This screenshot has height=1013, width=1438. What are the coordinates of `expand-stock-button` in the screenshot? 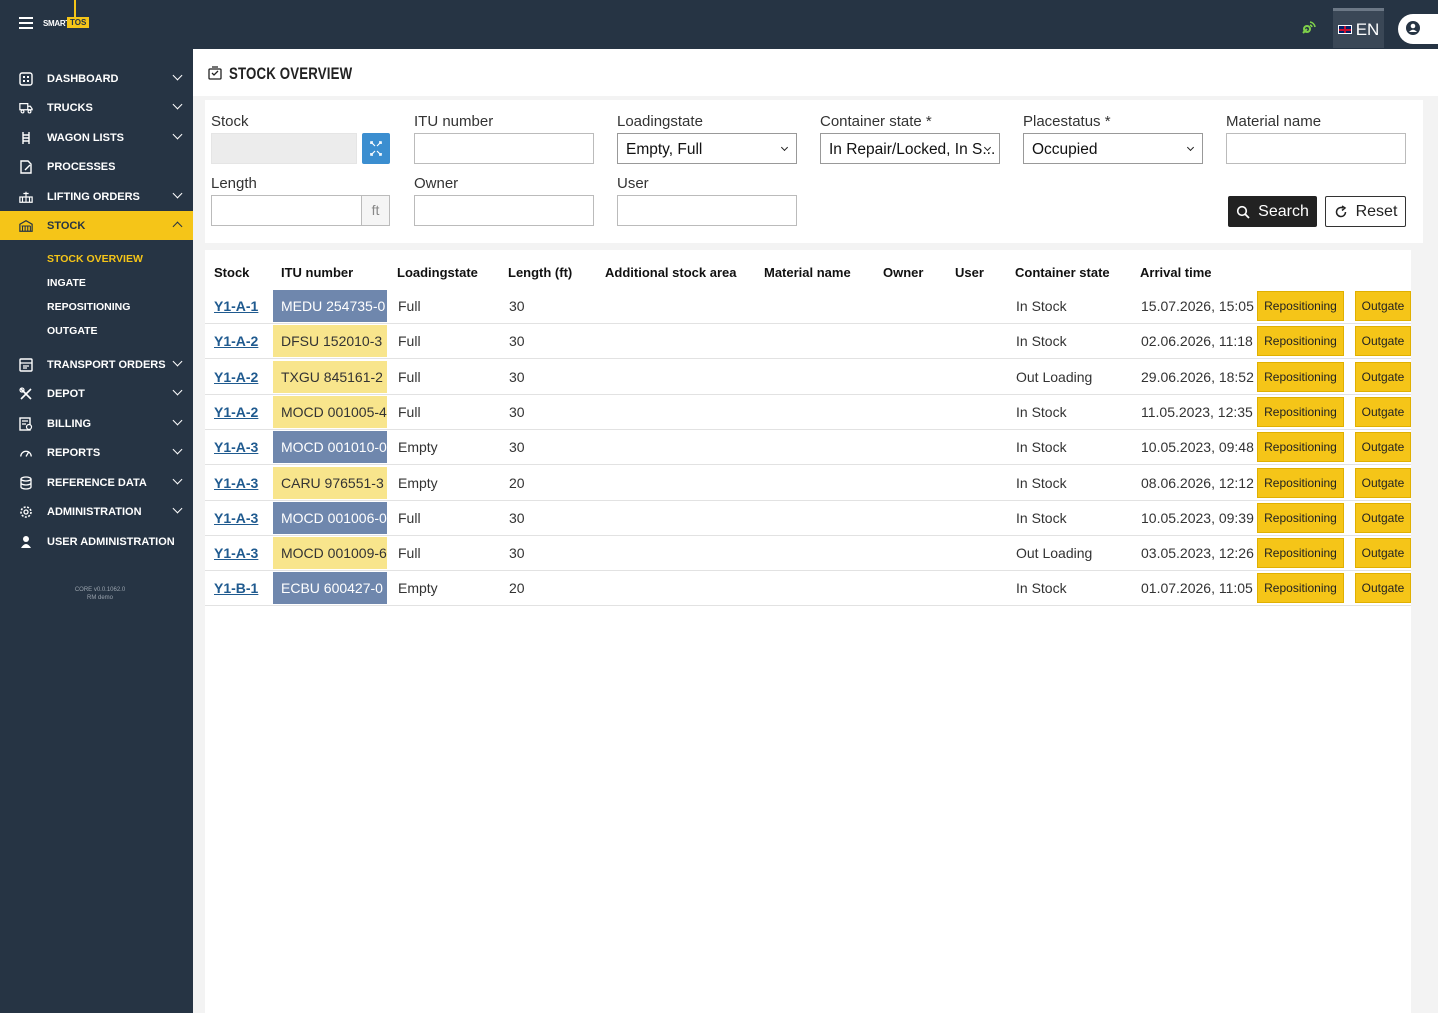 It's located at (376, 148).